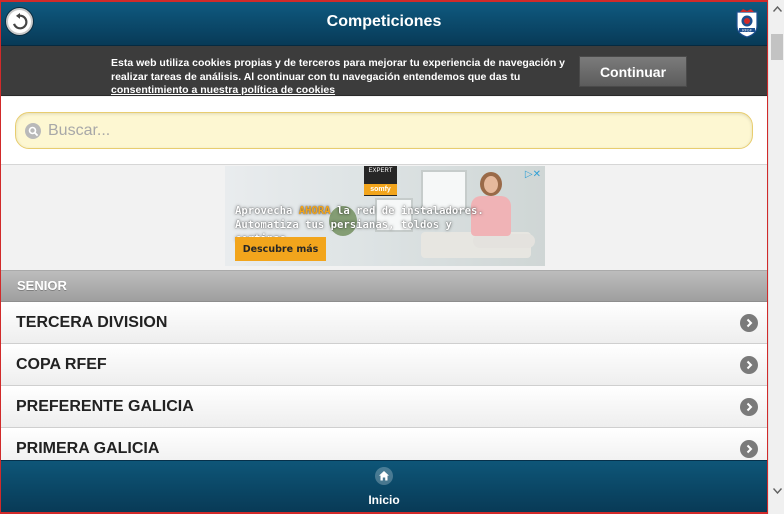  Describe the element at coordinates (633, 71) in the screenshot. I see `continue-button: Continuar` at that location.